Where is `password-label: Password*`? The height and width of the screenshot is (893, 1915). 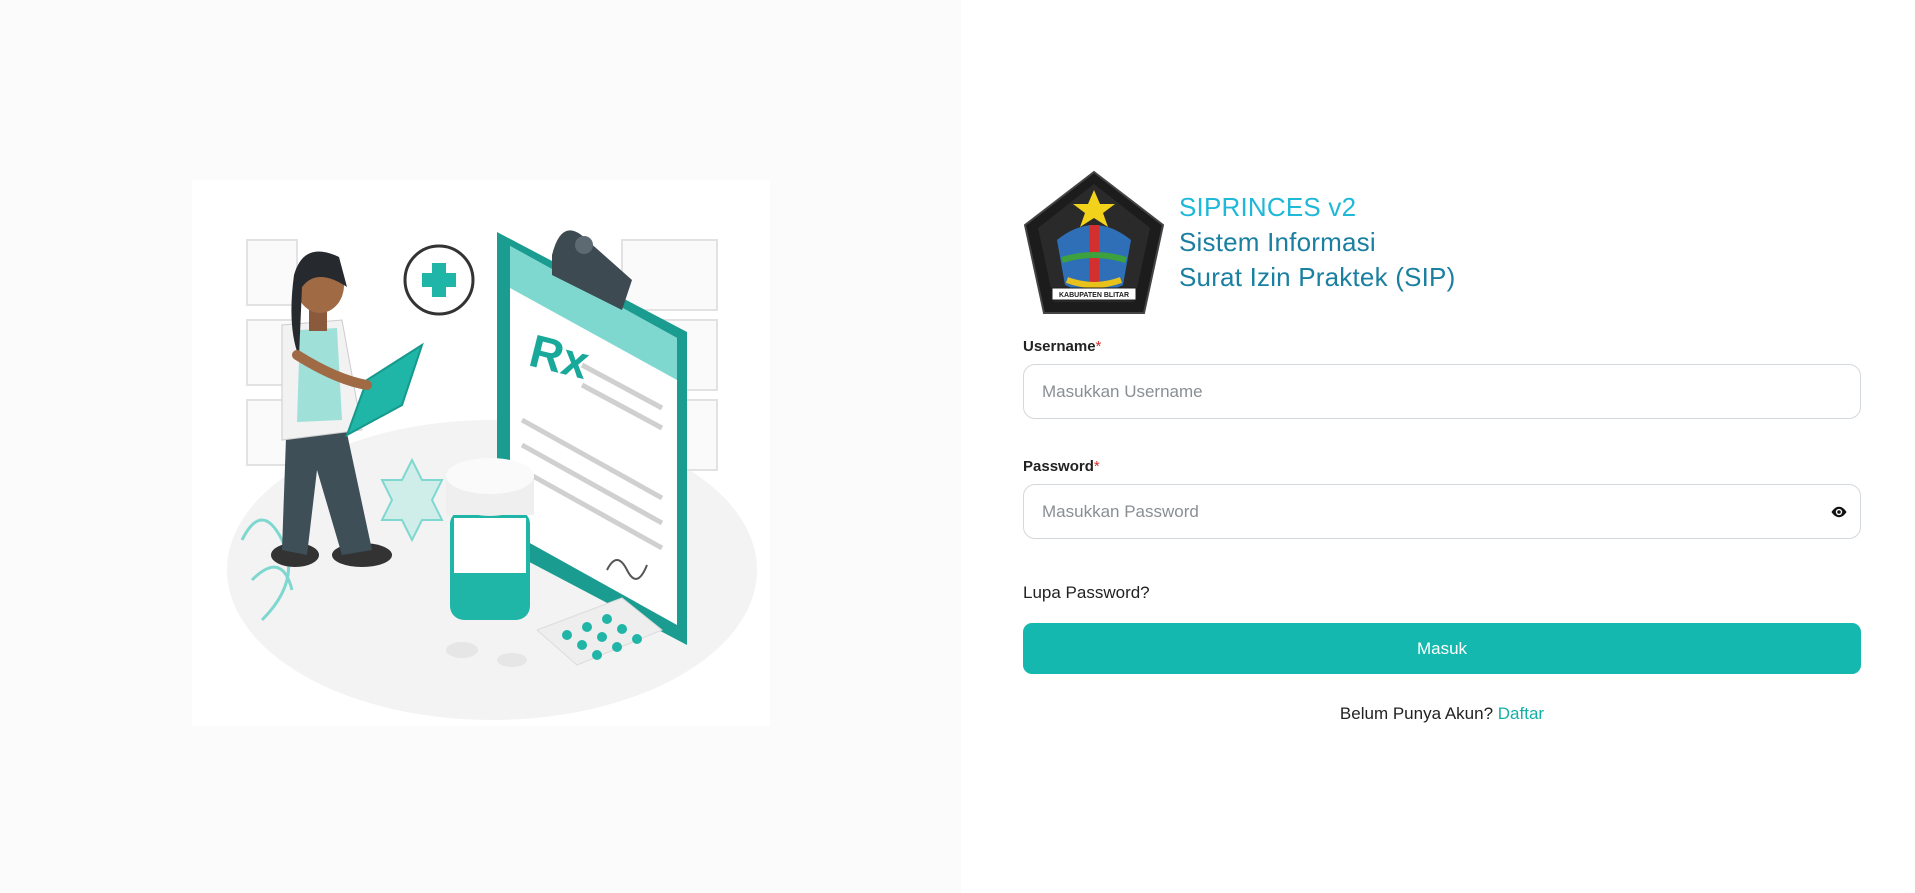
password-label: Password* is located at coordinates (1442, 469).